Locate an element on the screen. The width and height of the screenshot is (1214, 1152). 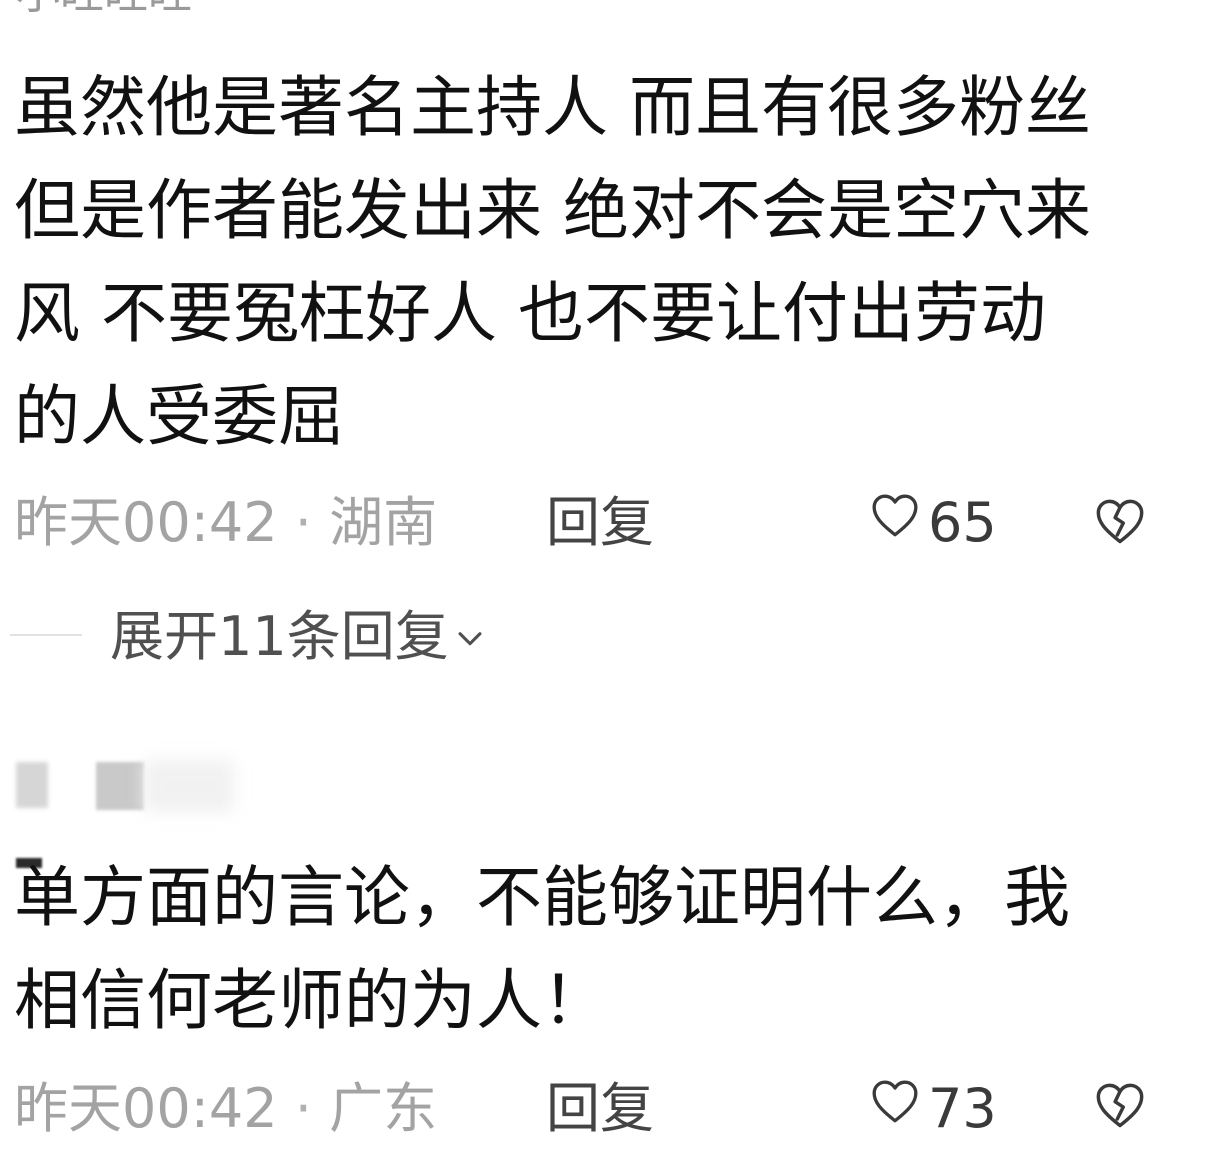
comment-1-location: 湖南 is located at coordinates (383, 522).